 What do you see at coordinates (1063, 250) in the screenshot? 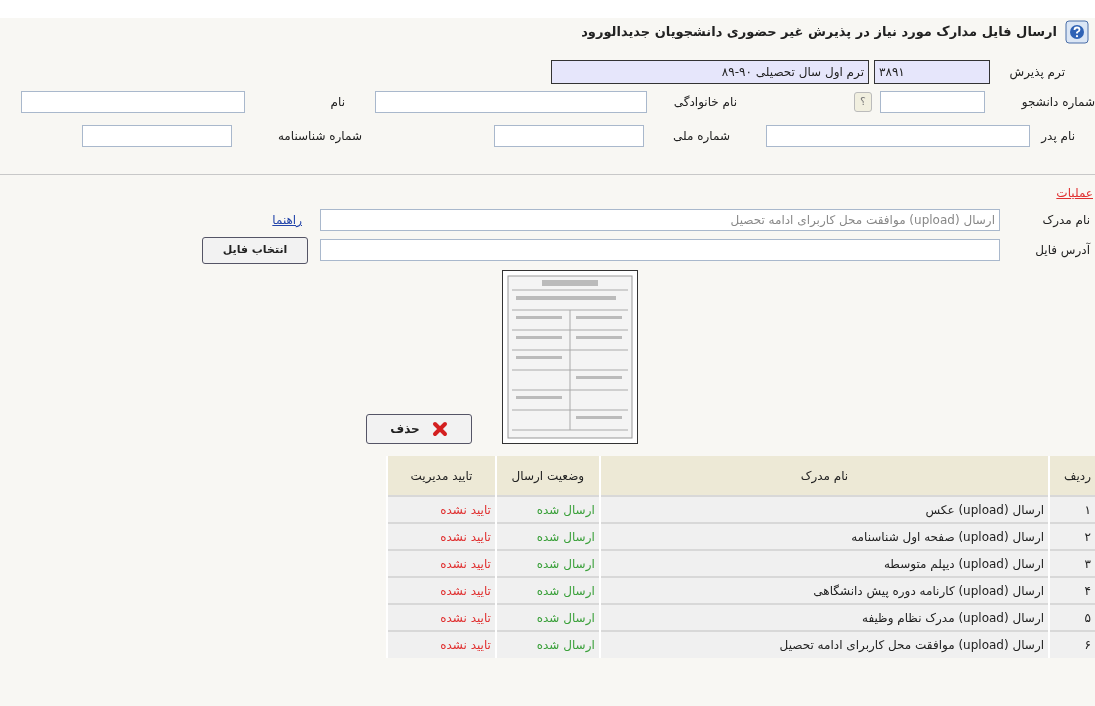
I see `field-label: آدرس فایل` at bounding box center [1063, 250].